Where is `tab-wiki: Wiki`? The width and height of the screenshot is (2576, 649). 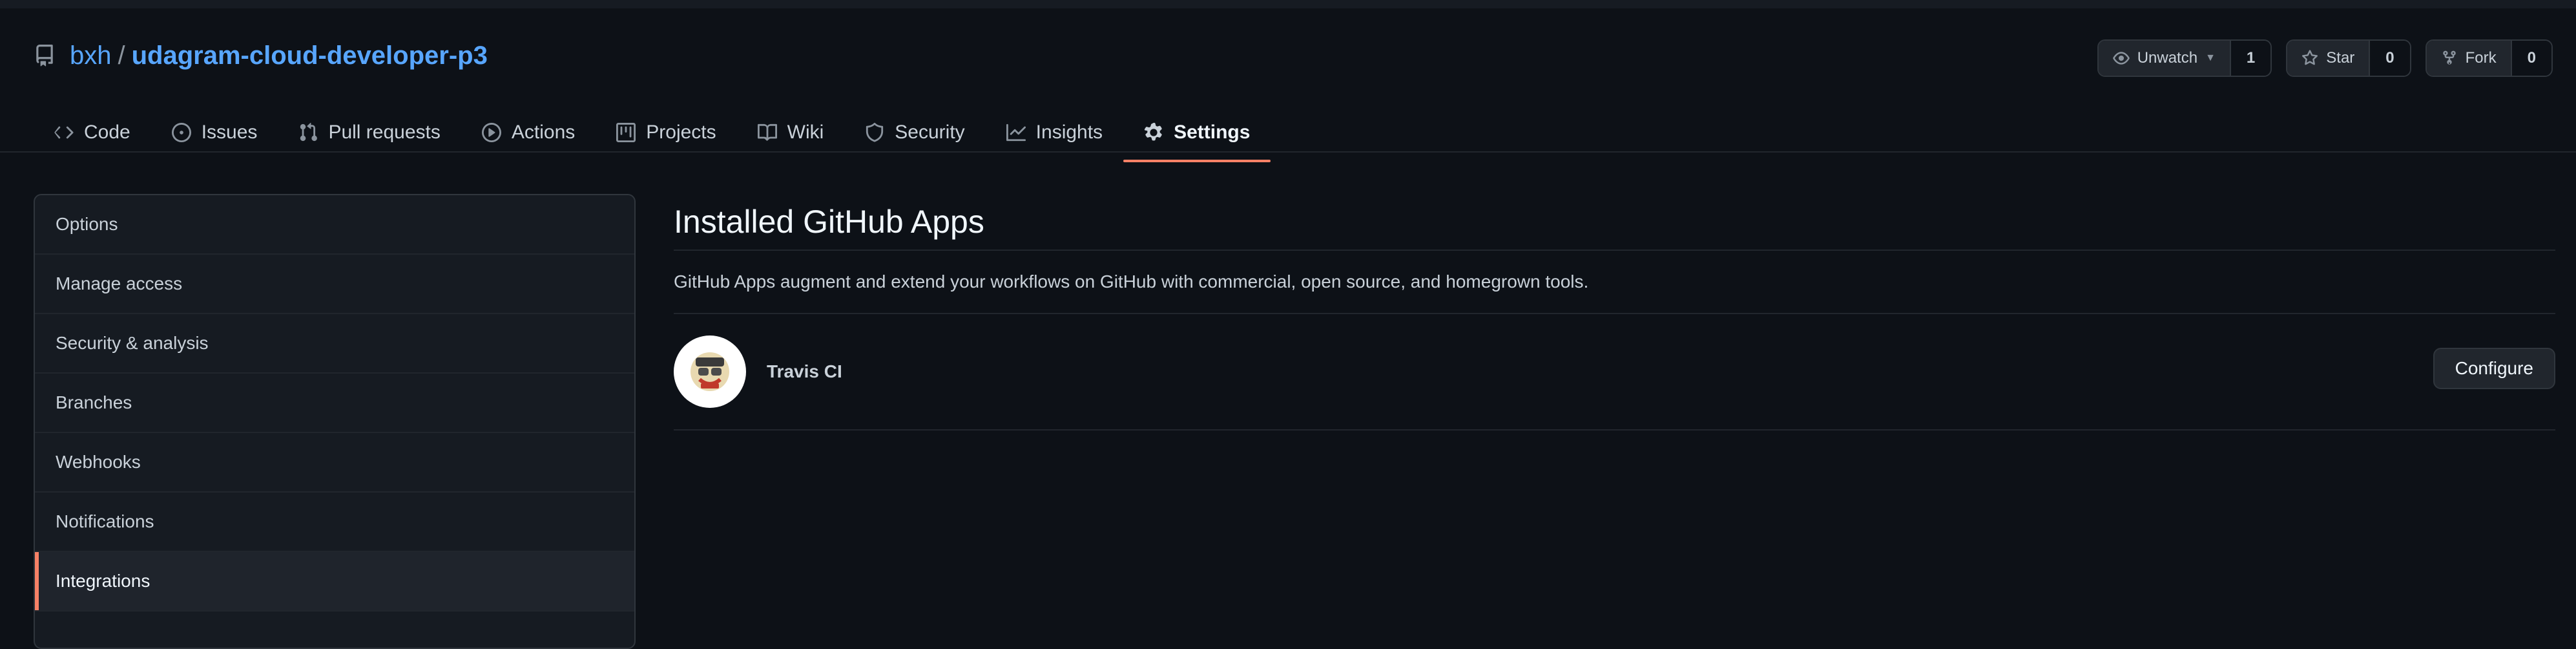 tab-wiki: Wiki is located at coordinates (791, 132).